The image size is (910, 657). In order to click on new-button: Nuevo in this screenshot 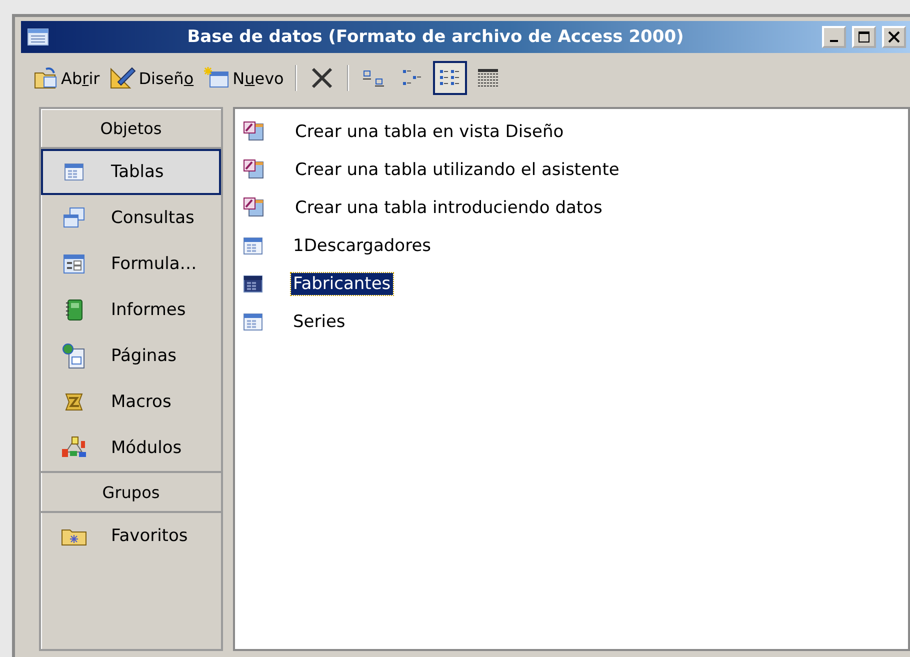, I will do `click(243, 78)`.